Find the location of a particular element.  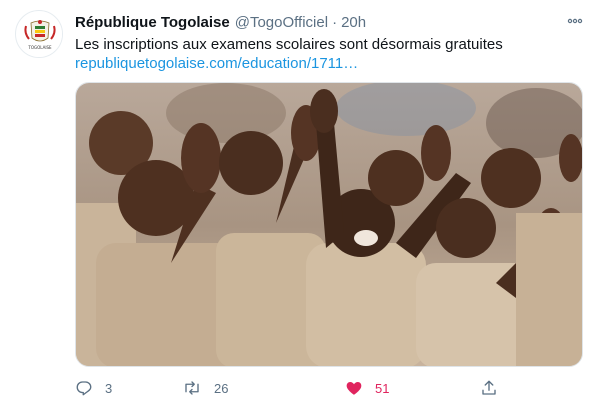

share-icon is located at coordinates (489, 387).